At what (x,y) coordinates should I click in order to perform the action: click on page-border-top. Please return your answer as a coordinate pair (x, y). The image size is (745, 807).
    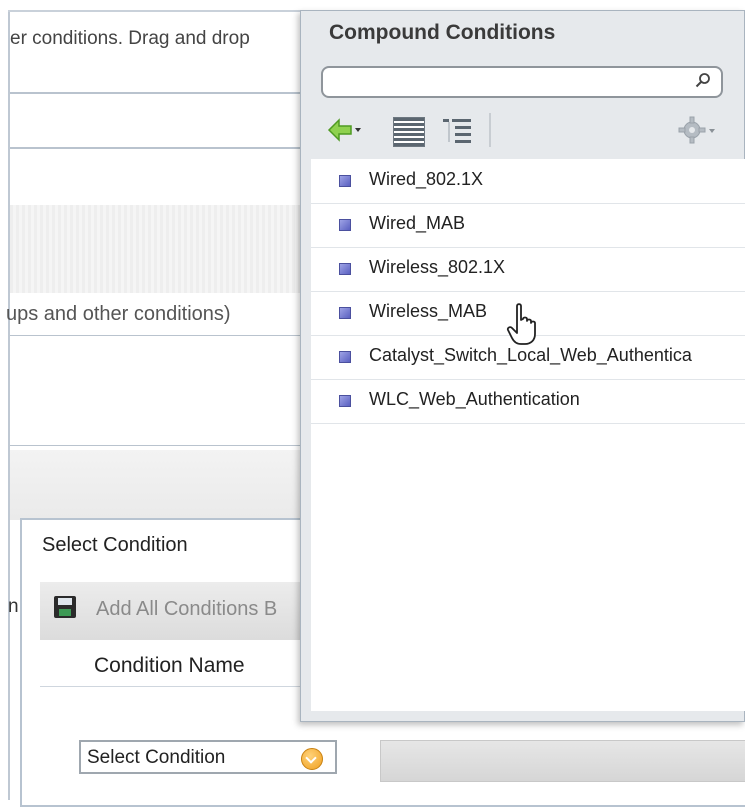
    Looking at the image, I should click on (158, 11).